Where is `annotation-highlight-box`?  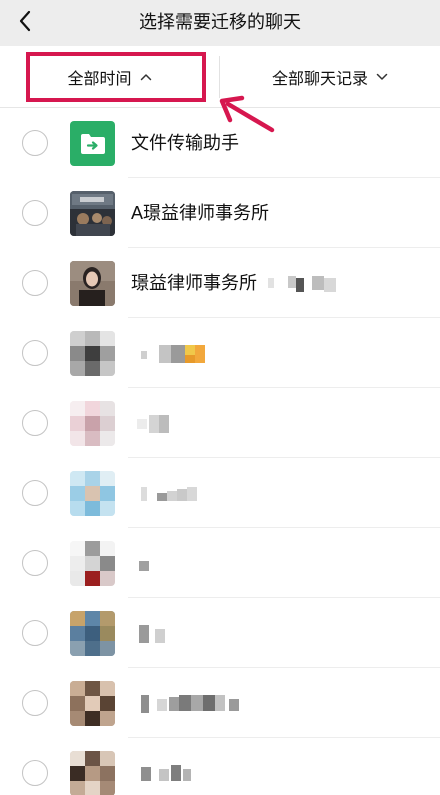
annotation-highlight-box is located at coordinates (116, 77).